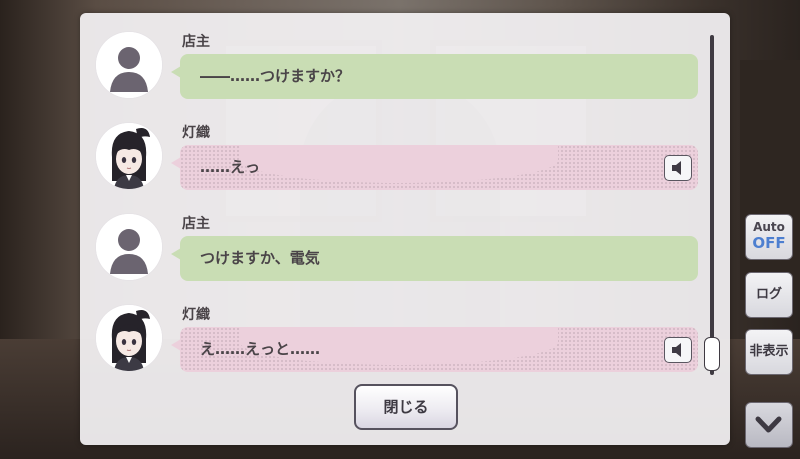  I want to click on dialogue-bubble: つけますか、電気, so click(434, 258).